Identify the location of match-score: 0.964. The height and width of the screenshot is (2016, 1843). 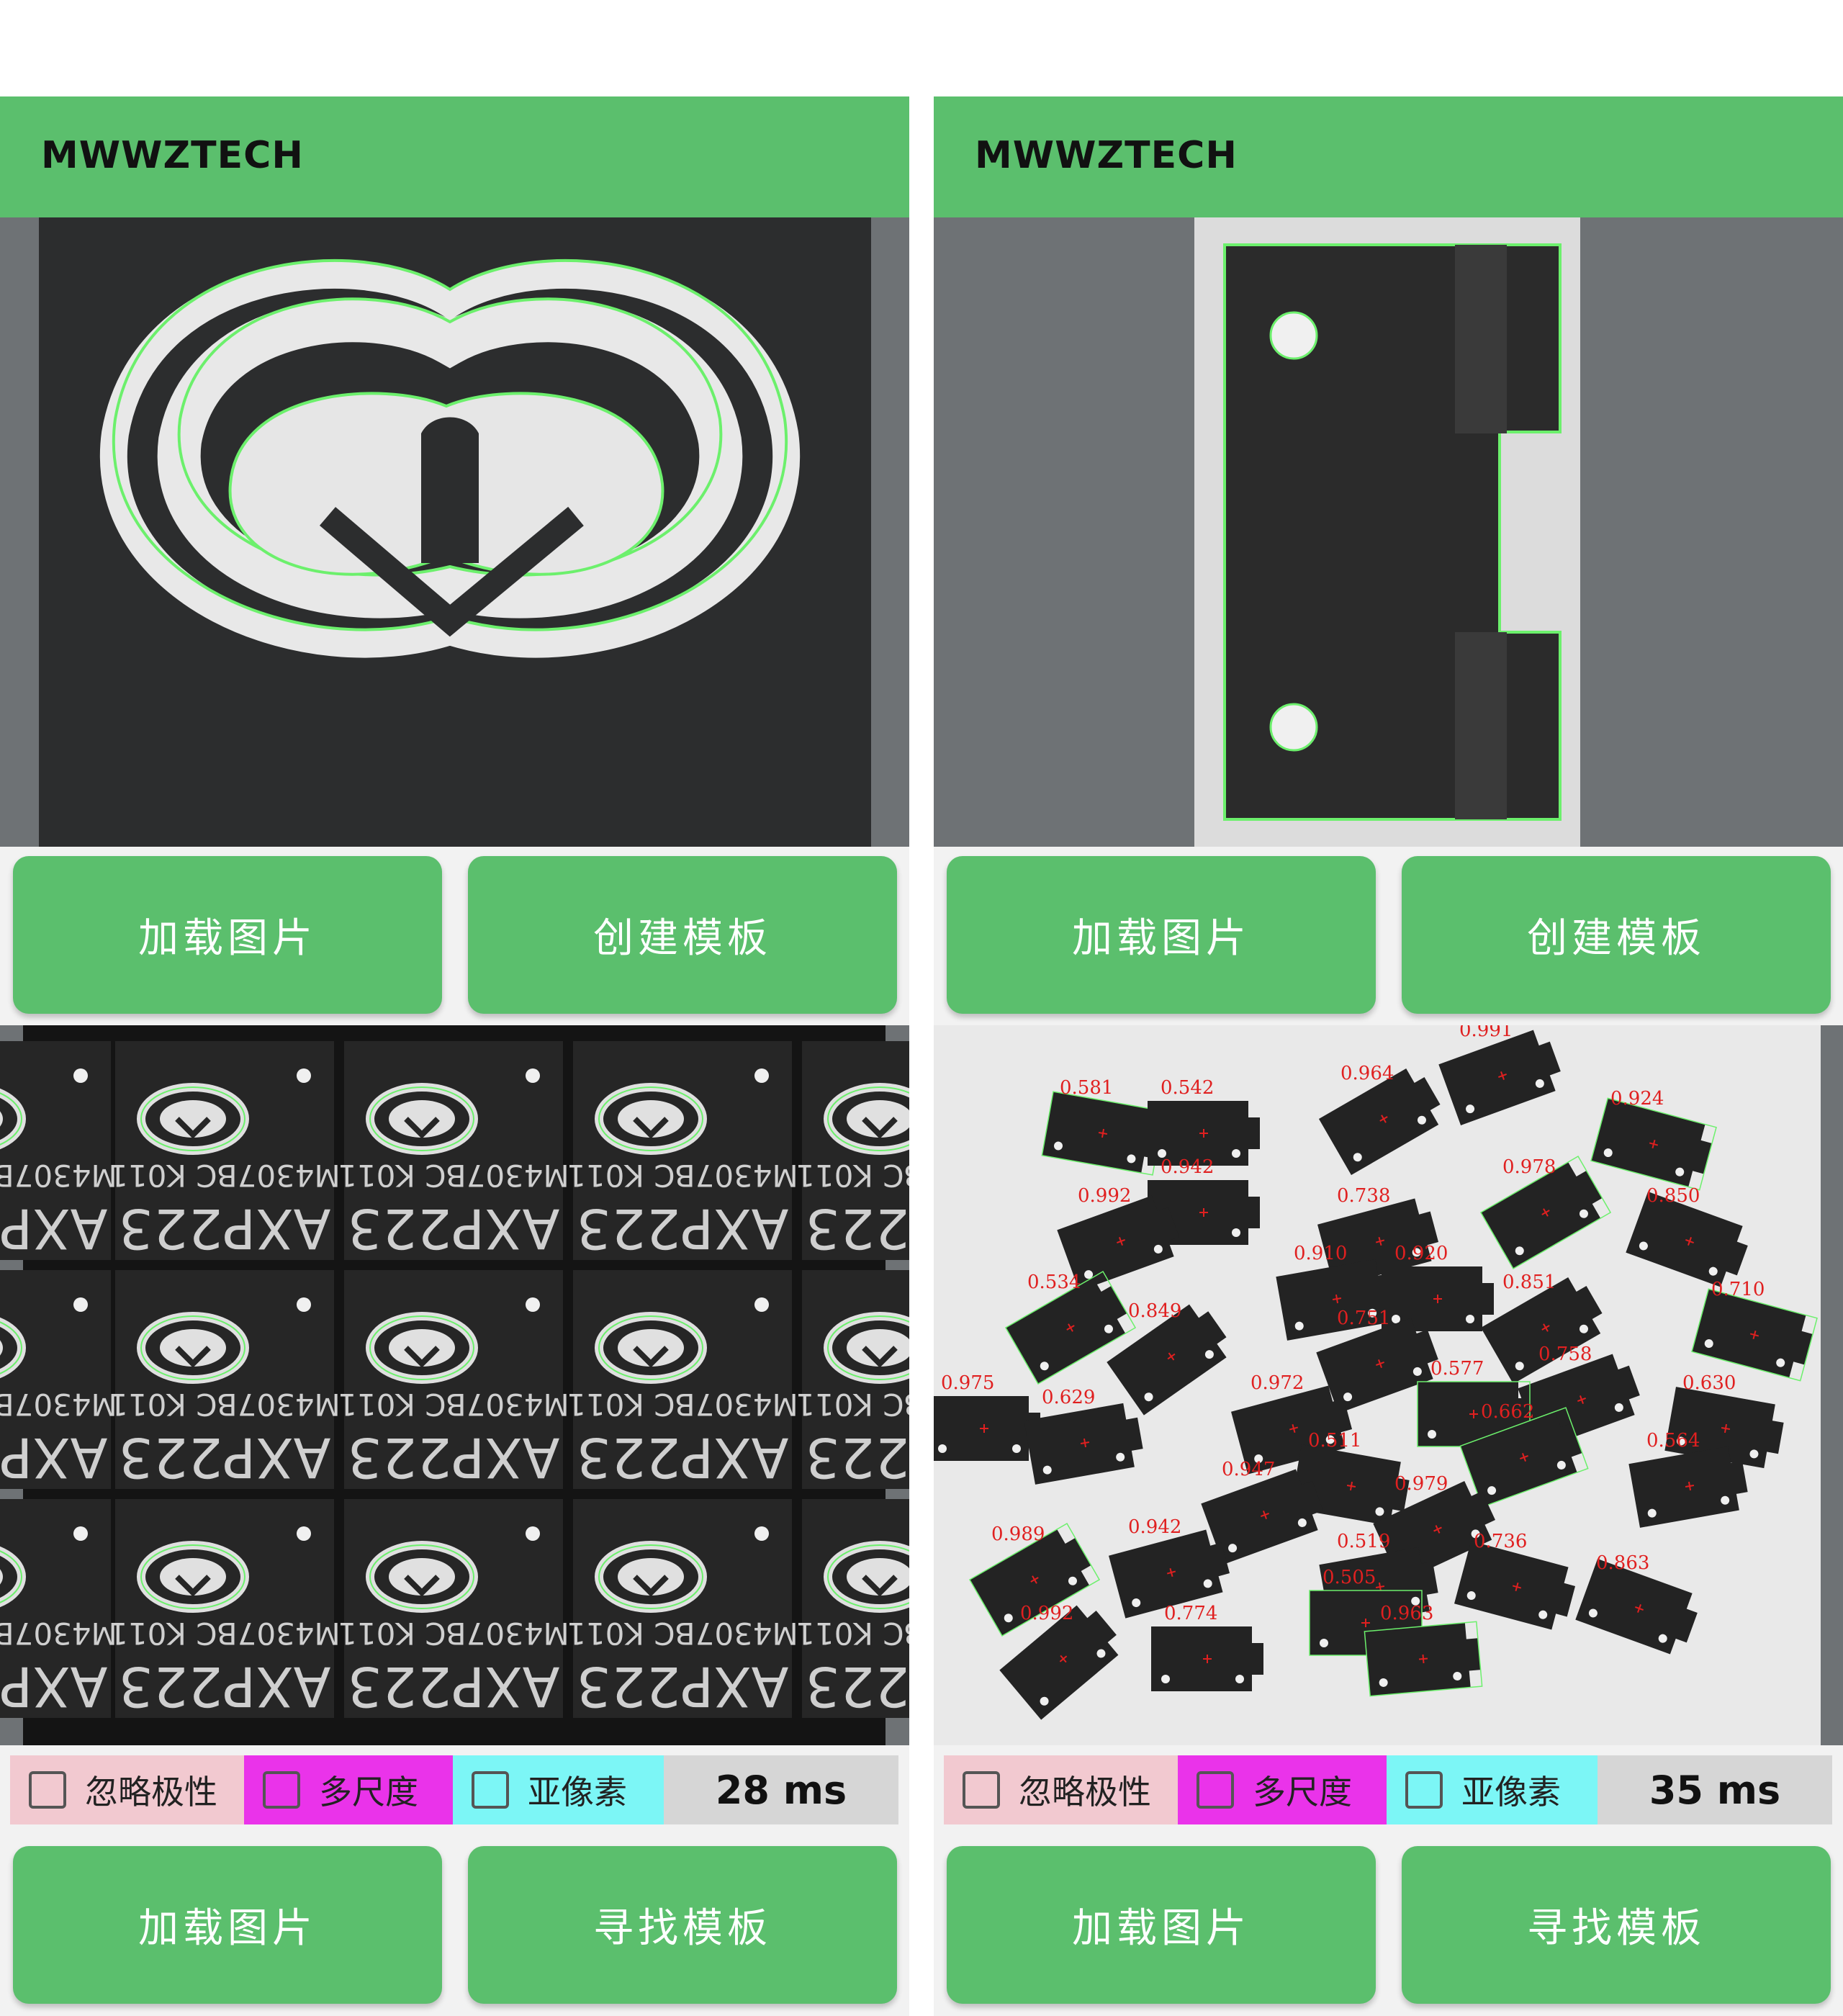
(1367, 1073).